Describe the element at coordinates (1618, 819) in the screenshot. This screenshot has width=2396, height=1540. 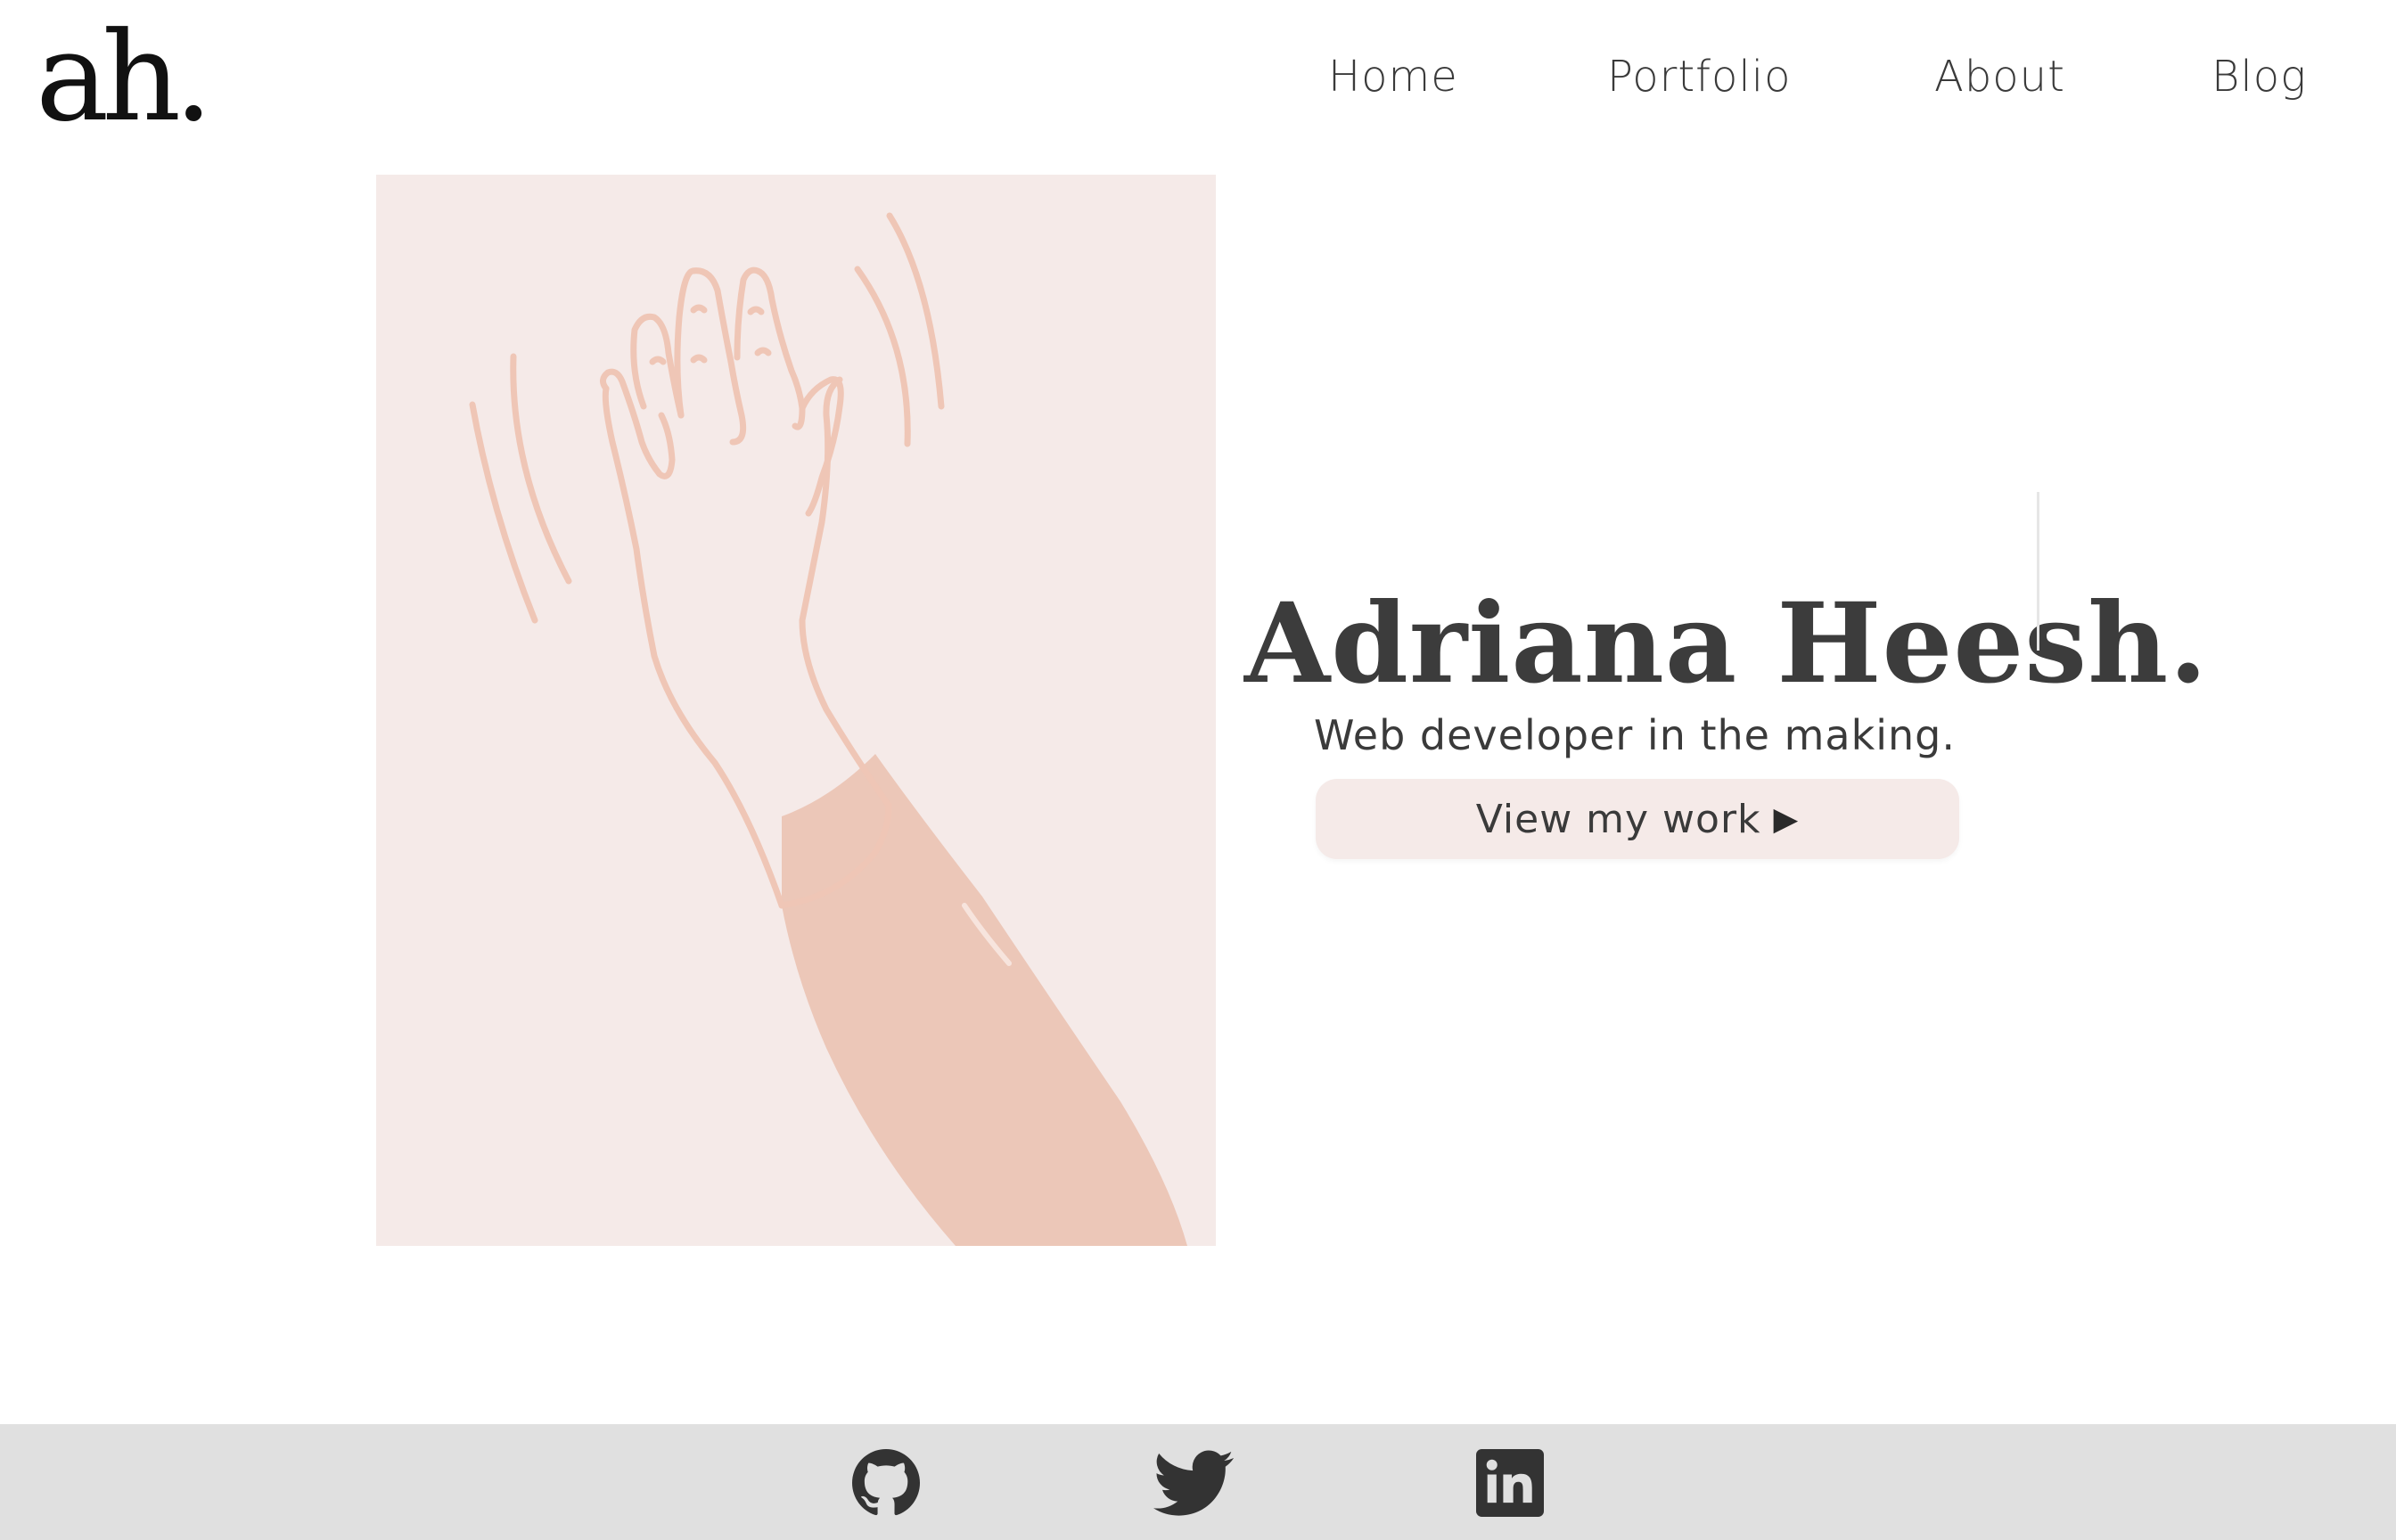
I see `view-my-work-label: View my work` at that location.